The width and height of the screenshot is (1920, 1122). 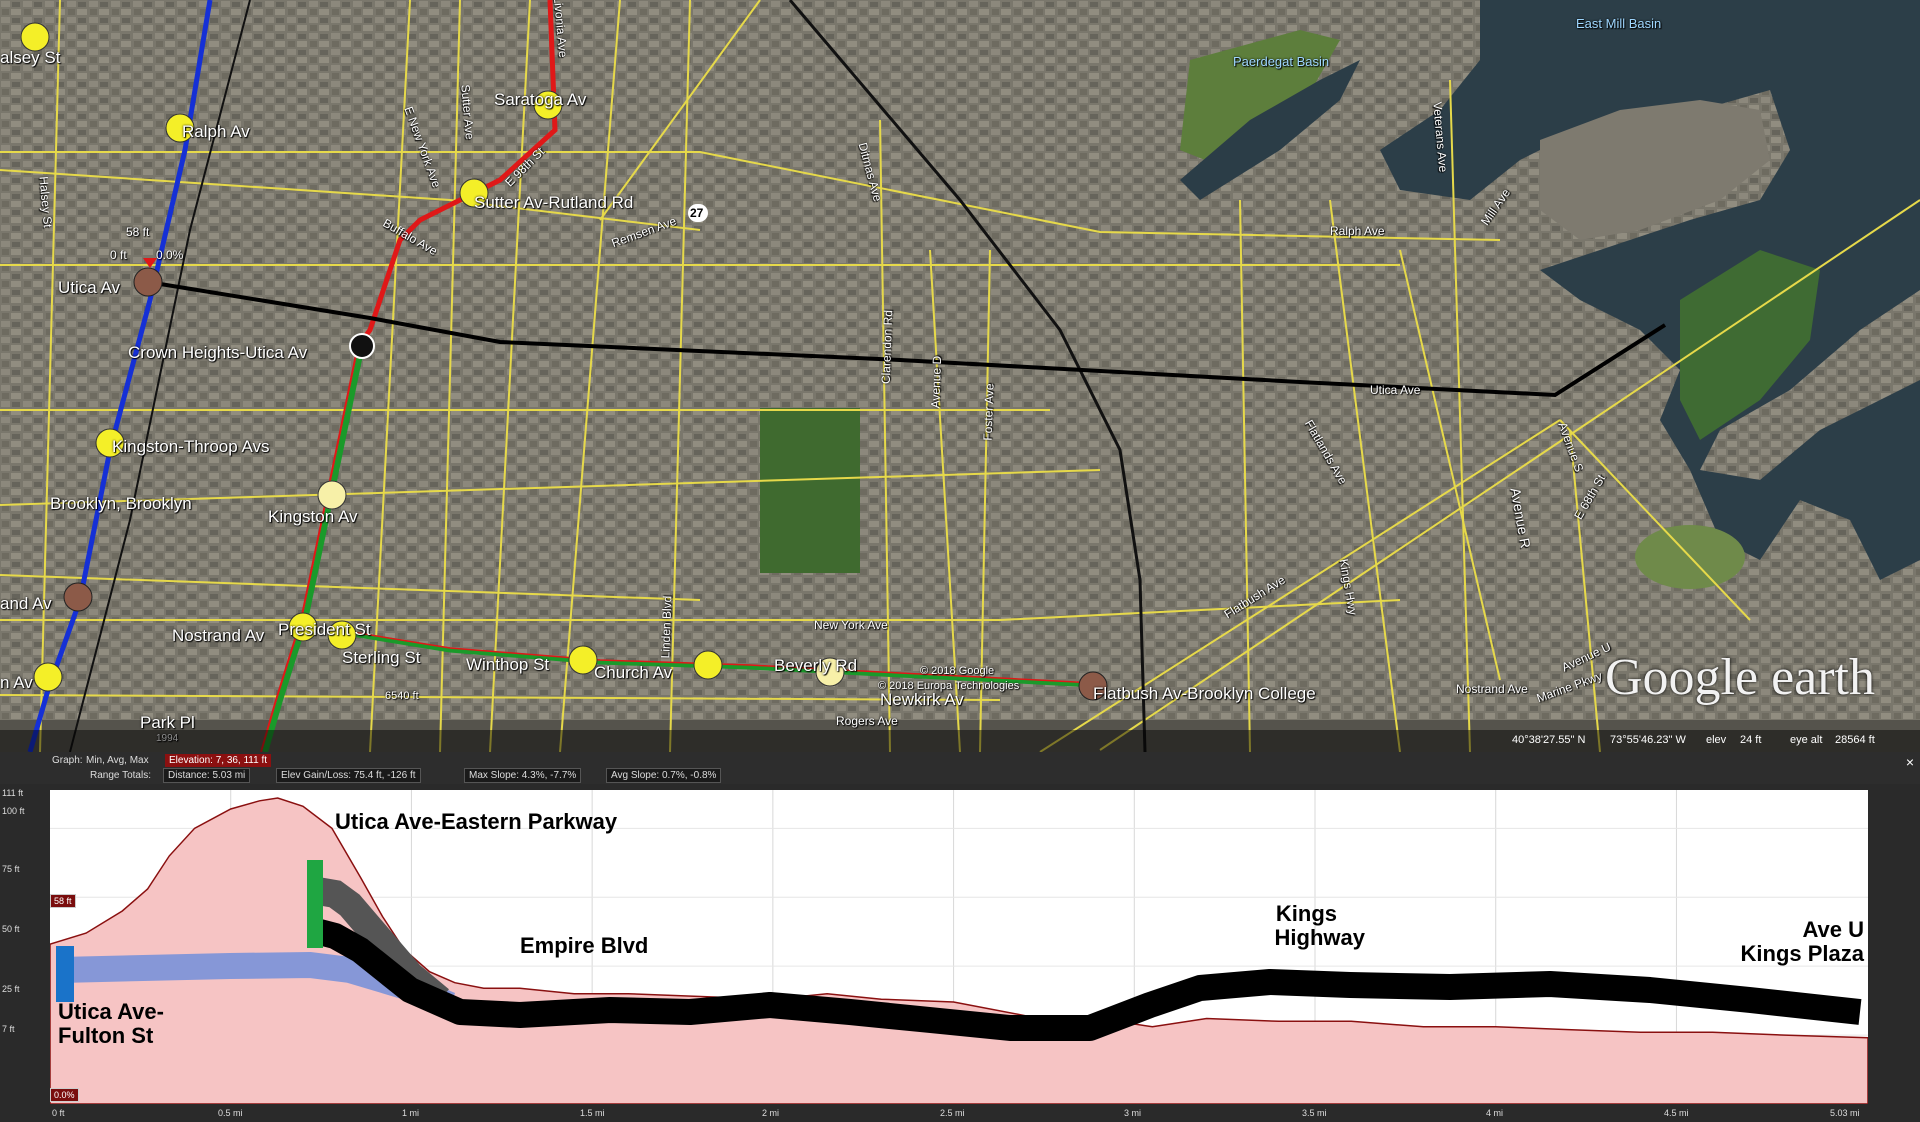 What do you see at coordinates (1845, 1113) in the screenshot?
I see `x-tick-label: 5.03 mi` at bounding box center [1845, 1113].